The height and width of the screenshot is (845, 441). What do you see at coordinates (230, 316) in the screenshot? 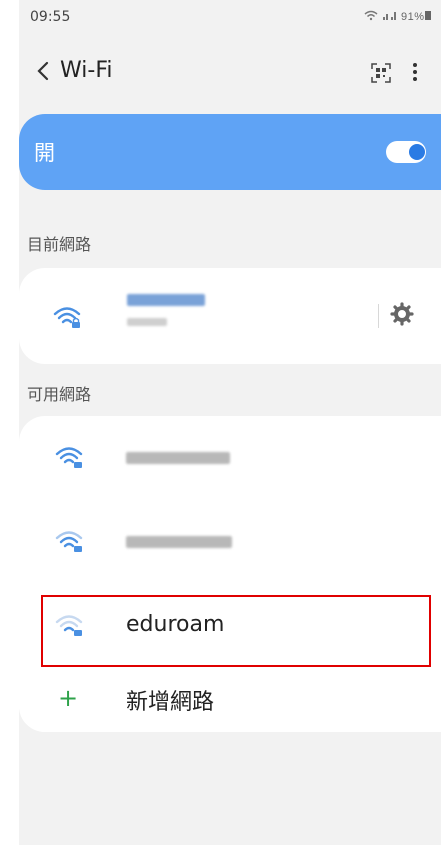
I see `current-network-card` at bounding box center [230, 316].